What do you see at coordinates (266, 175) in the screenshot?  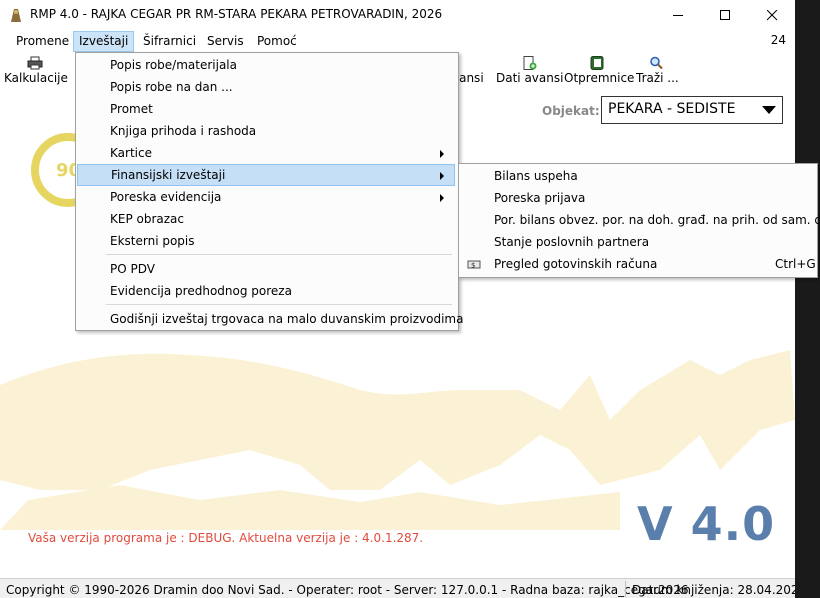 I see `menu-item-finansijski-izvestaji: Finansijski izveštaji` at bounding box center [266, 175].